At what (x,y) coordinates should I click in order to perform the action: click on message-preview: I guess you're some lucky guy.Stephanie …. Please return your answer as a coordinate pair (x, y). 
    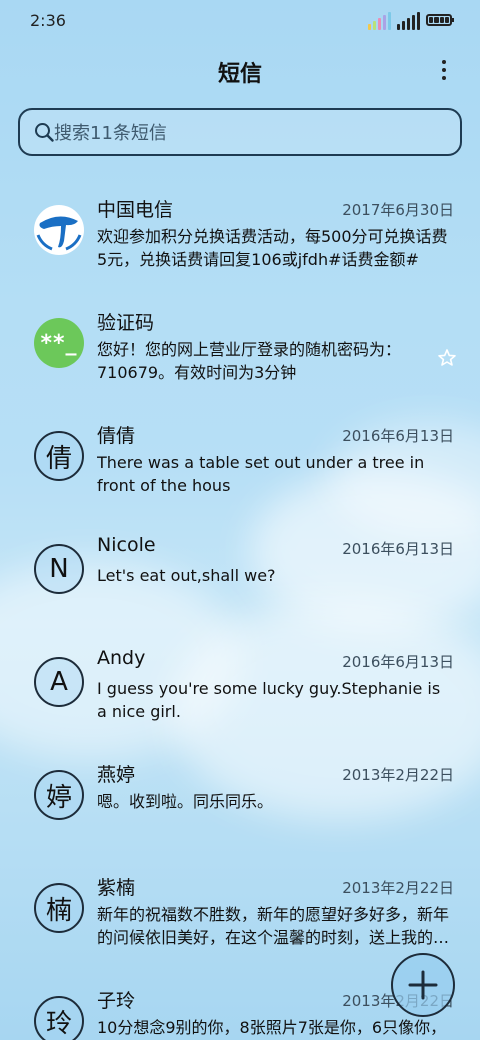
    Looking at the image, I should click on (269, 700).